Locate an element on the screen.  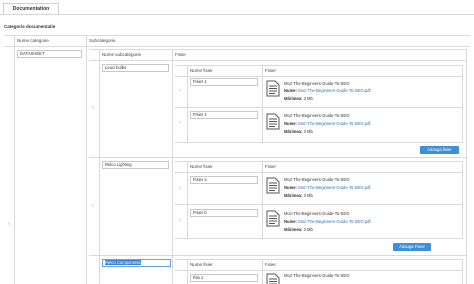
outer-table-header-border is located at coordinates (237, 46).